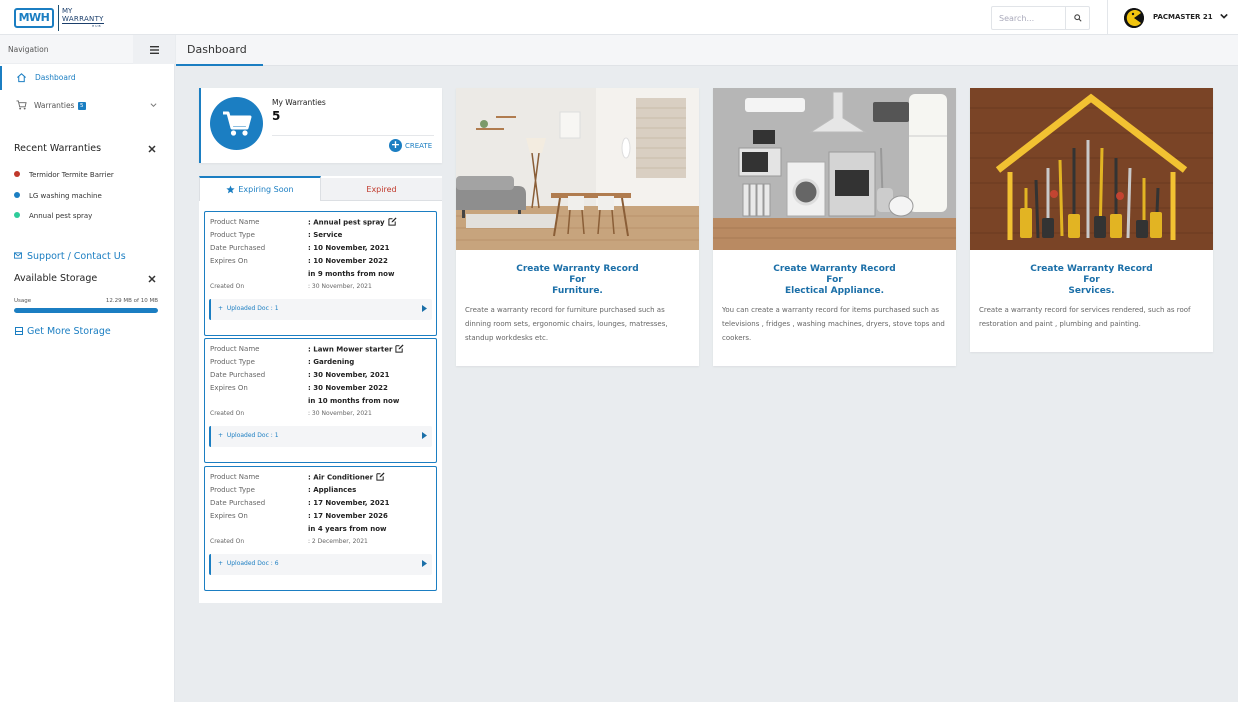 This screenshot has height=702, width=1238. Describe the element at coordinates (276, 116) in the screenshot. I see `my-warranties-count: 5` at that location.